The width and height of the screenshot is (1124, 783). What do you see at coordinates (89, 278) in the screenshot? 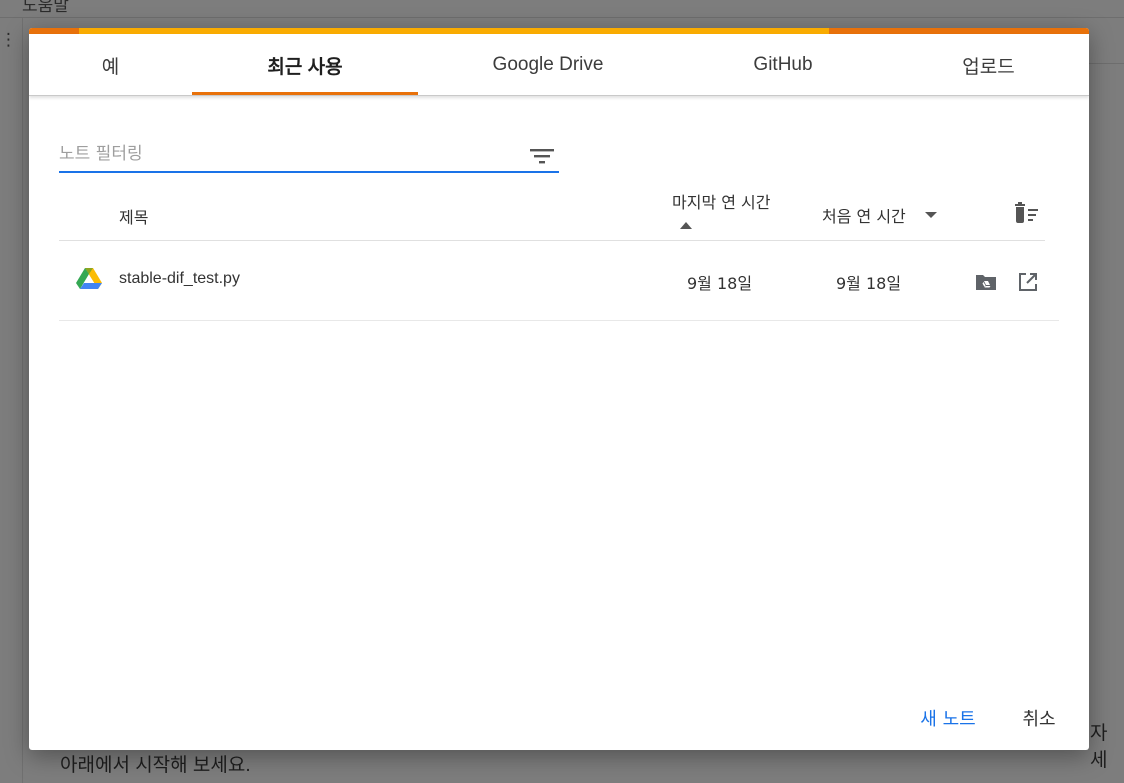
I see `google-drive-icon` at bounding box center [89, 278].